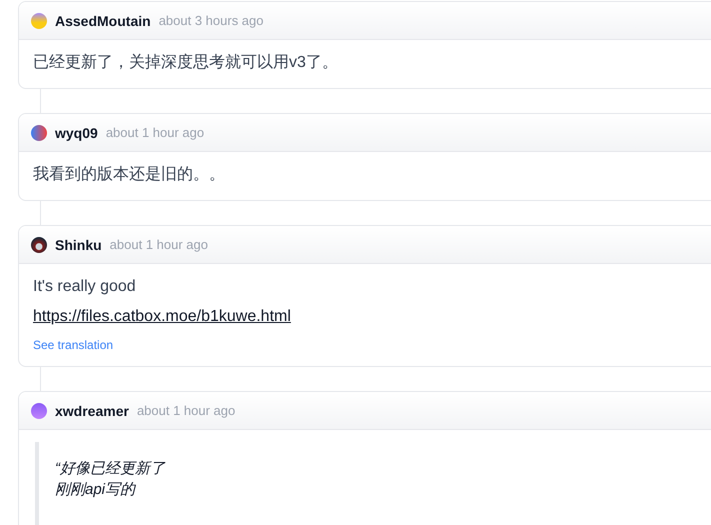 The image size is (711, 525). What do you see at coordinates (103, 20) in the screenshot?
I see `author-name: AssedMoutain` at bounding box center [103, 20].